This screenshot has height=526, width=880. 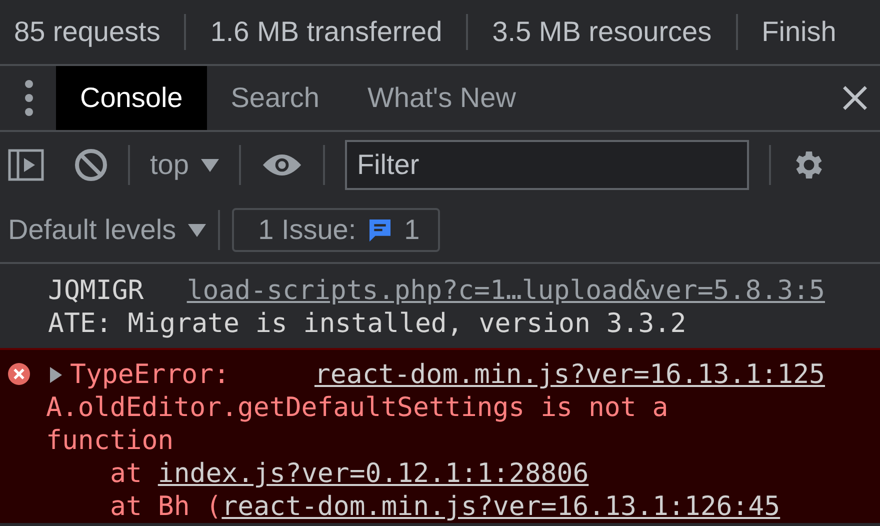 What do you see at coordinates (546, 165) in the screenshot?
I see `filter-field: Filter` at bounding box center [546, 165].